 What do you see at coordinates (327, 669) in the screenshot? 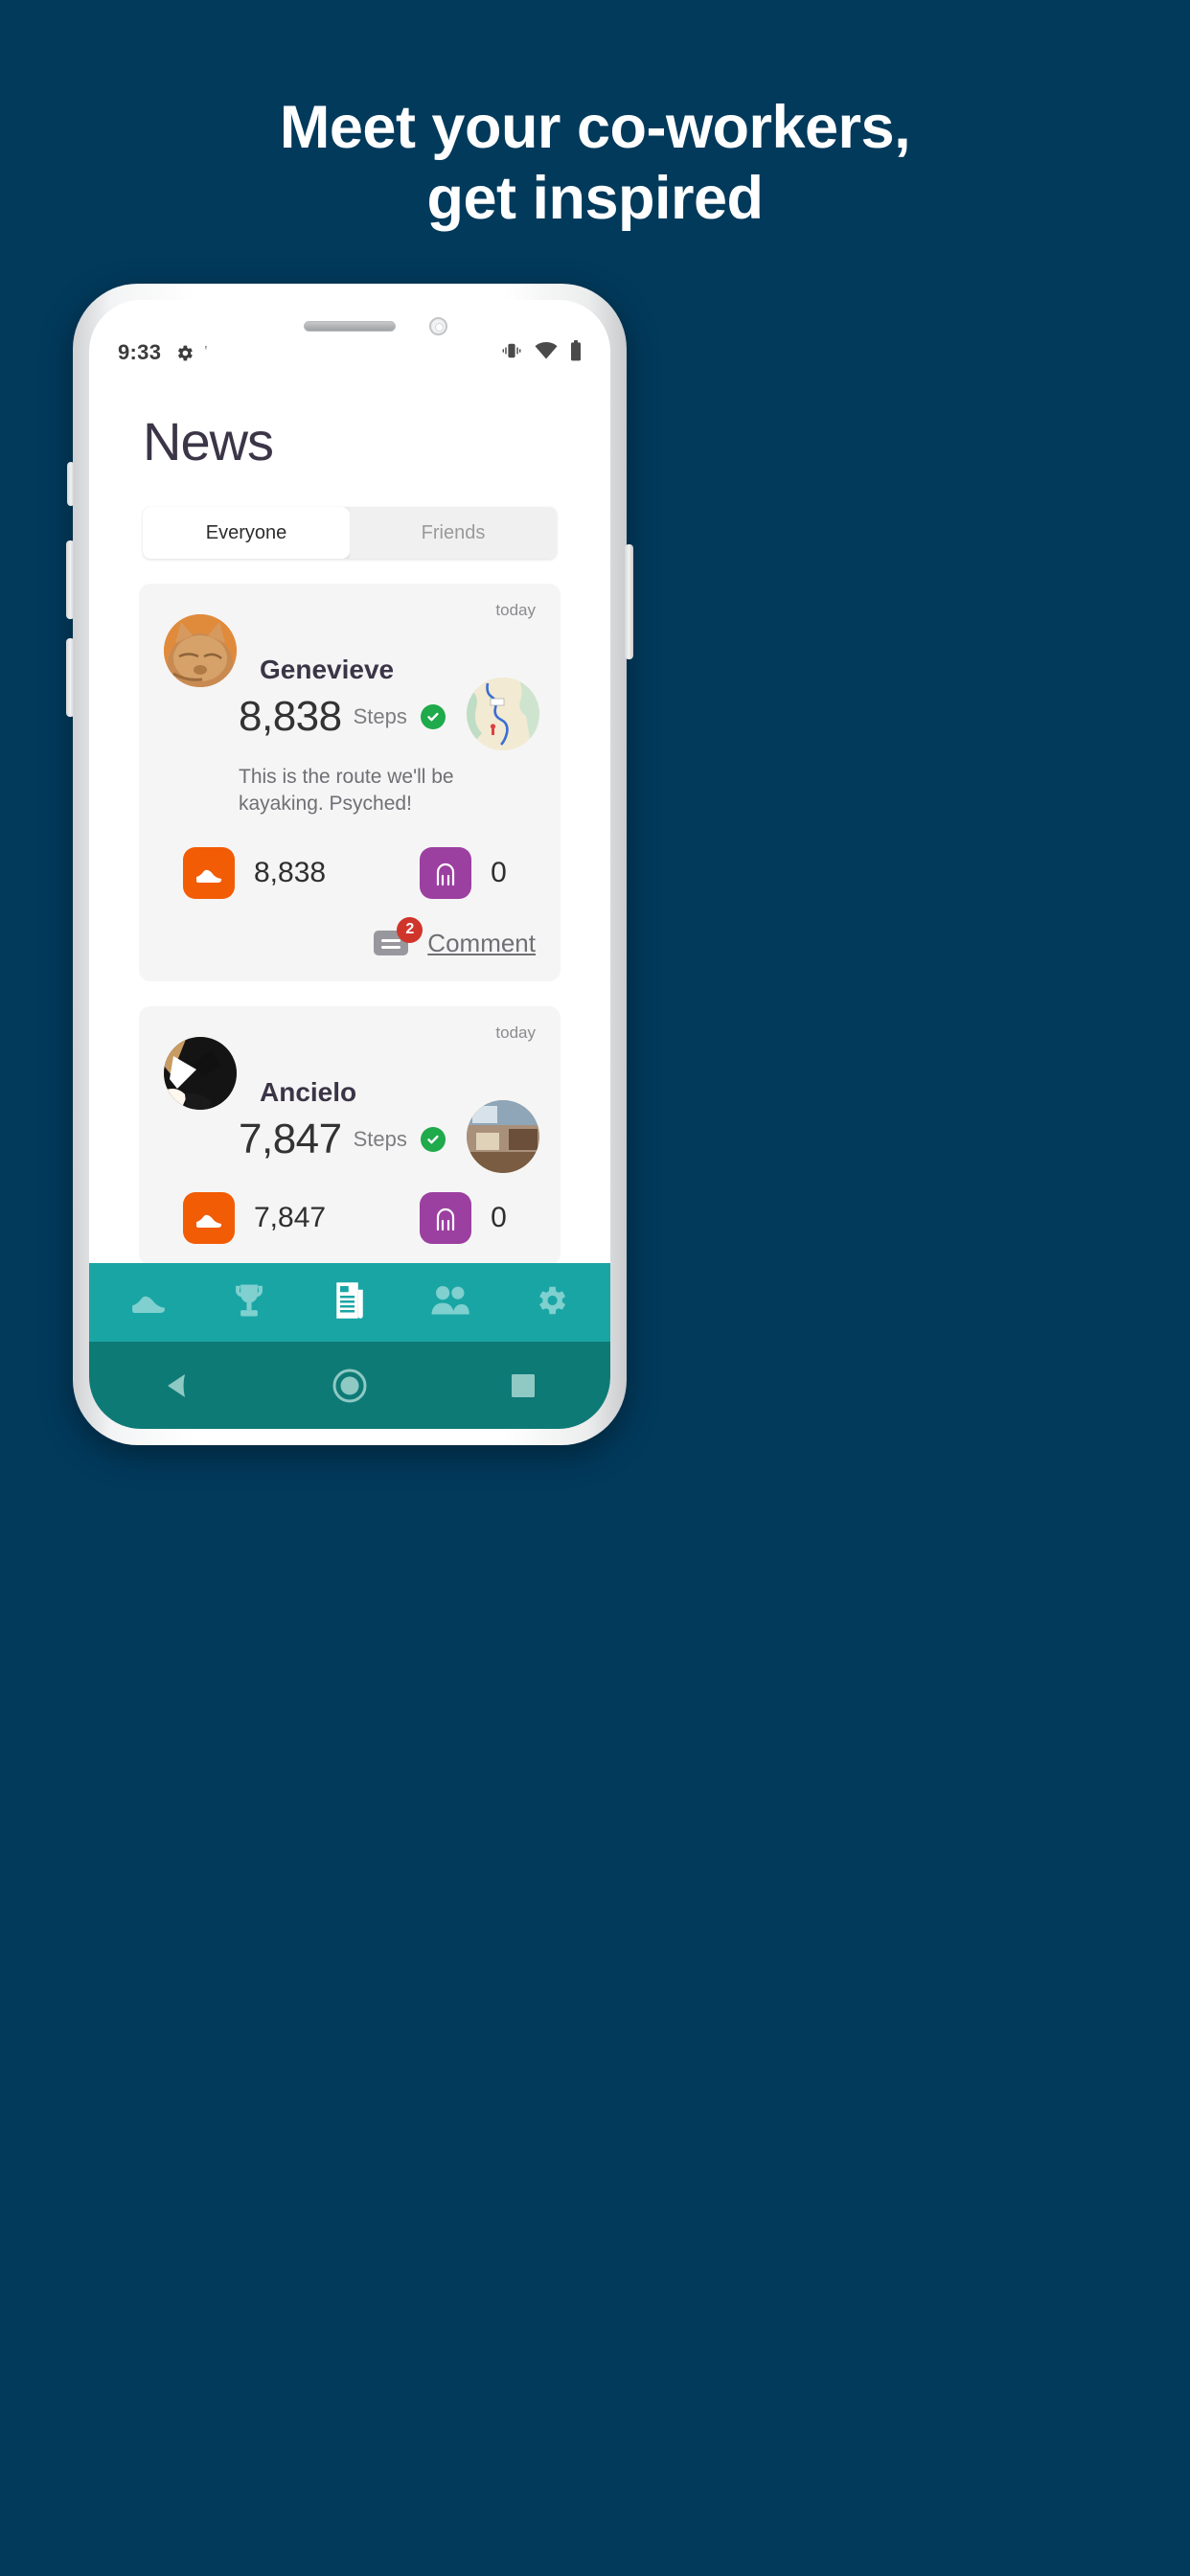
I see `post-author-name: Genevieve` at bounding box center [327, 669].